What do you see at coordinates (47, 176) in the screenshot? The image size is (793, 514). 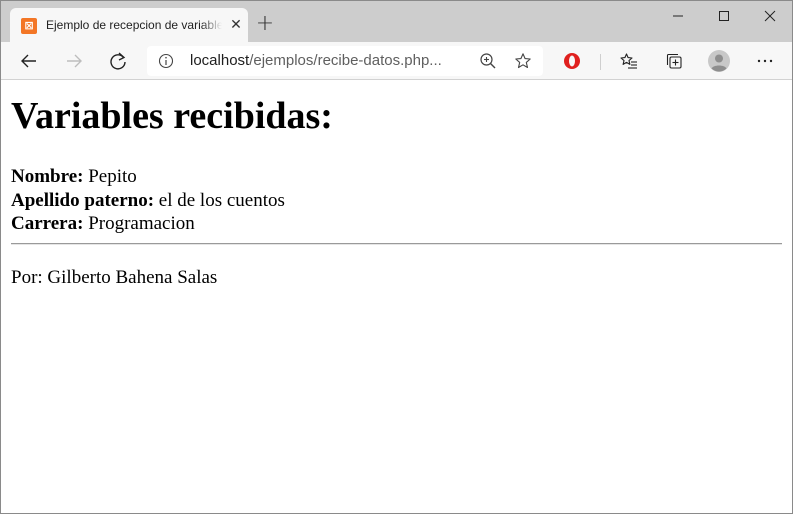 I see `field-label: Nombre:` at bounding box center [47, 176].